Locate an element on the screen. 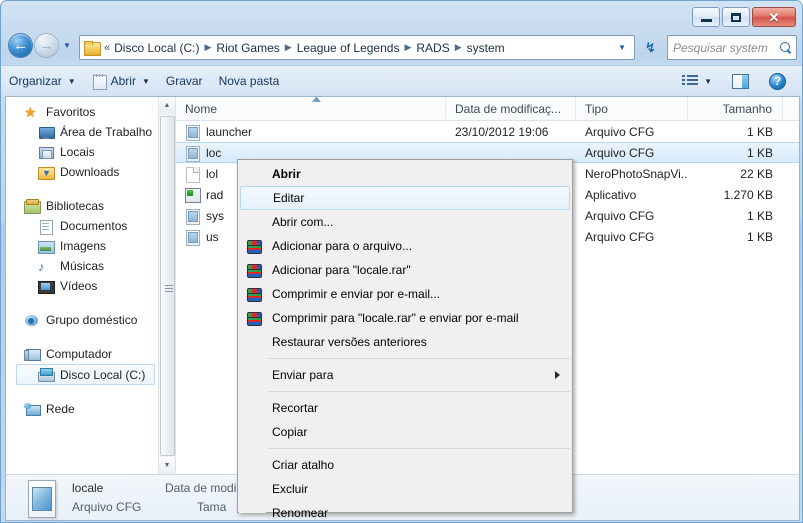 The height and width of the screenshot is (523, 803). breadcrumb-item-1: Riot Games is located at coordinates (247, 48).